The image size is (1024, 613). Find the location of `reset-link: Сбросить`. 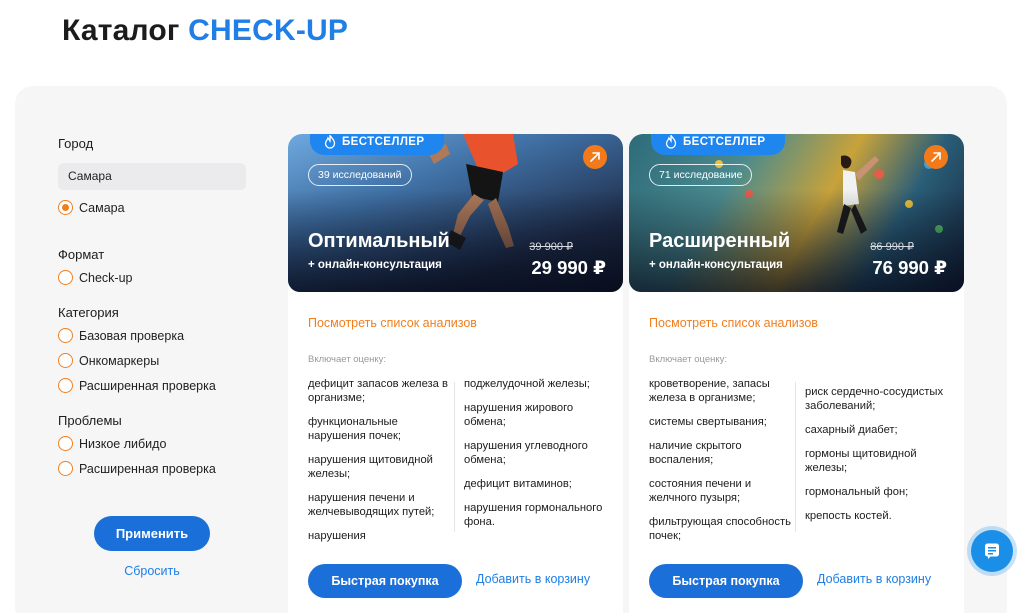

reset-link: Сбросить is located at coordinates (152, 571).